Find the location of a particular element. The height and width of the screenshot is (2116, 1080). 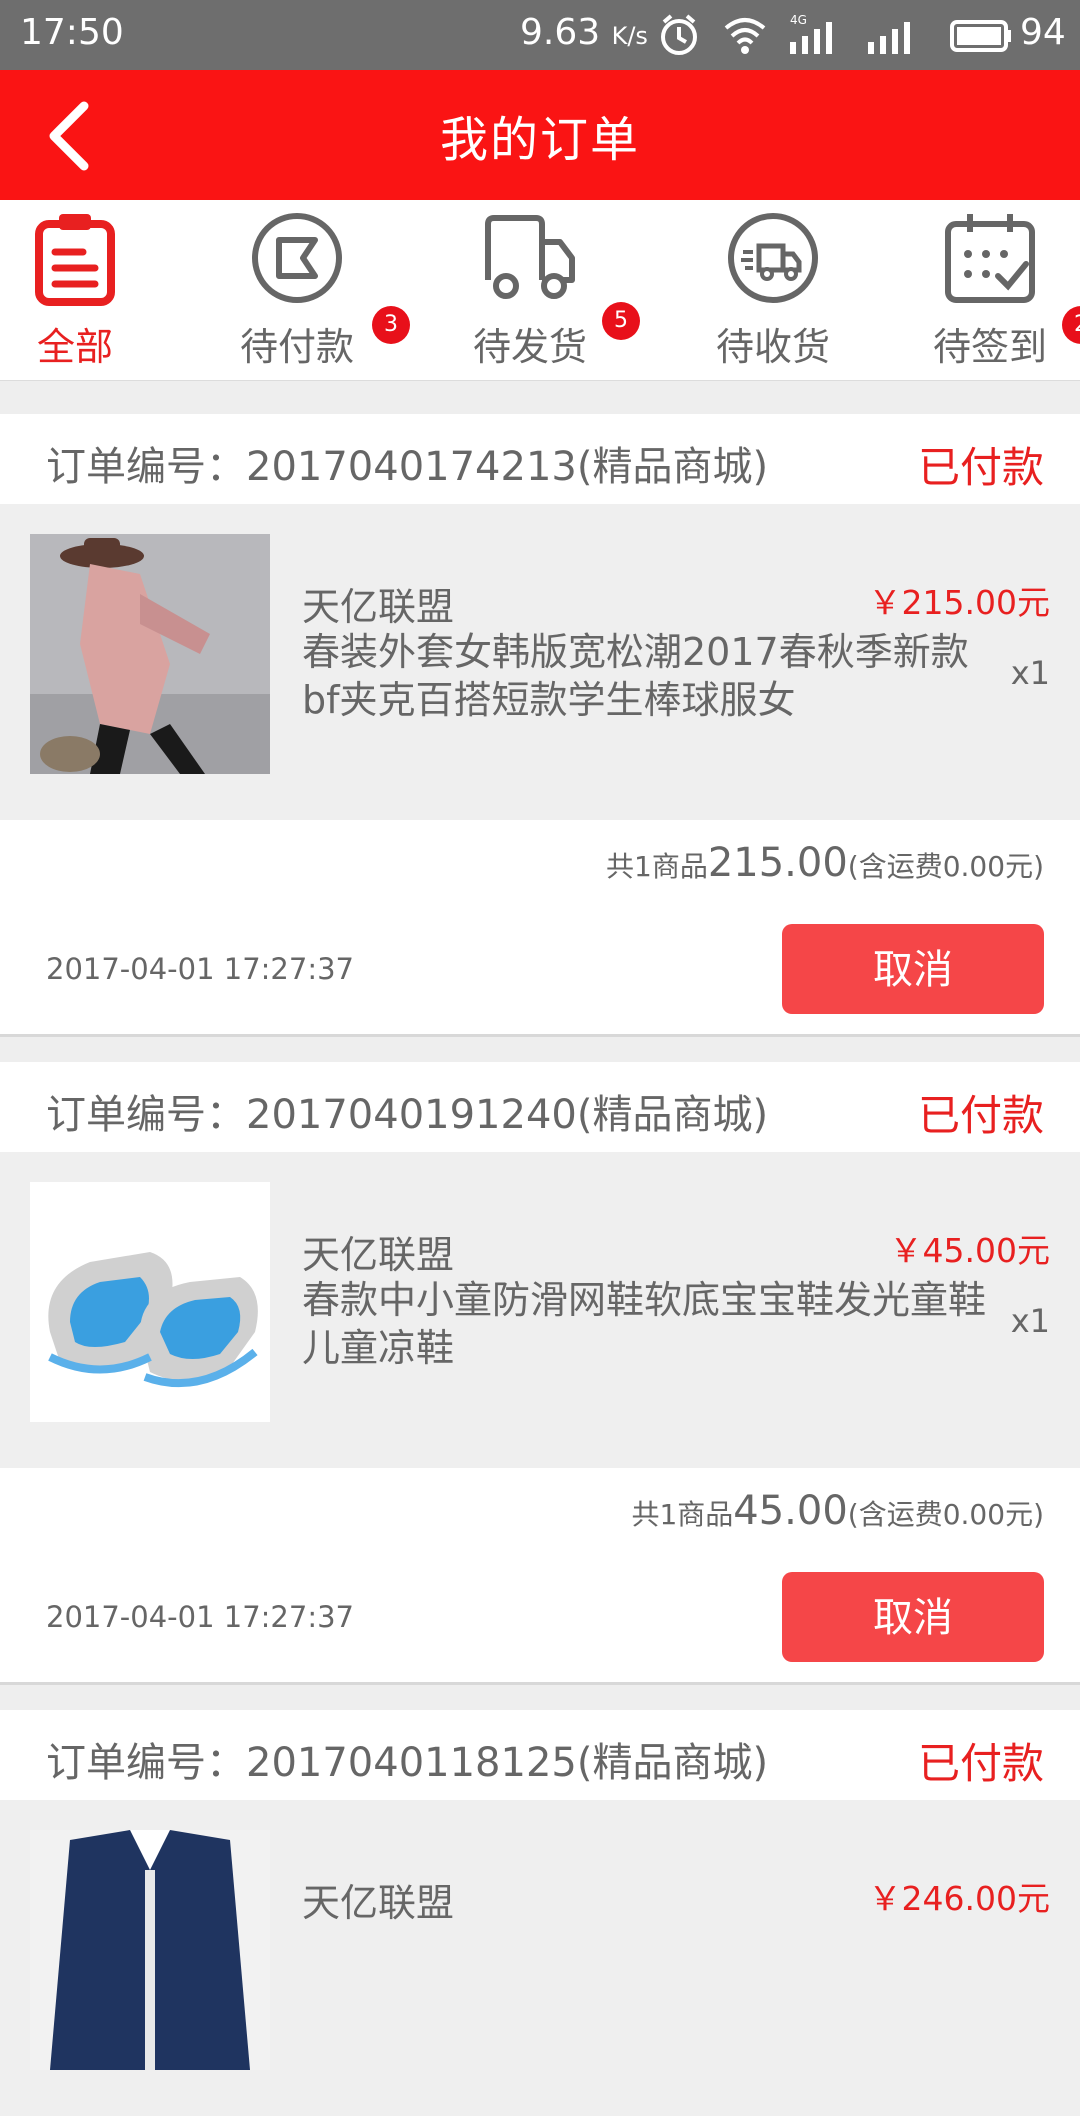

order-header: 订单编号：2017040118125(精品商城) 已付款 is located at coordinates (540, 1755).